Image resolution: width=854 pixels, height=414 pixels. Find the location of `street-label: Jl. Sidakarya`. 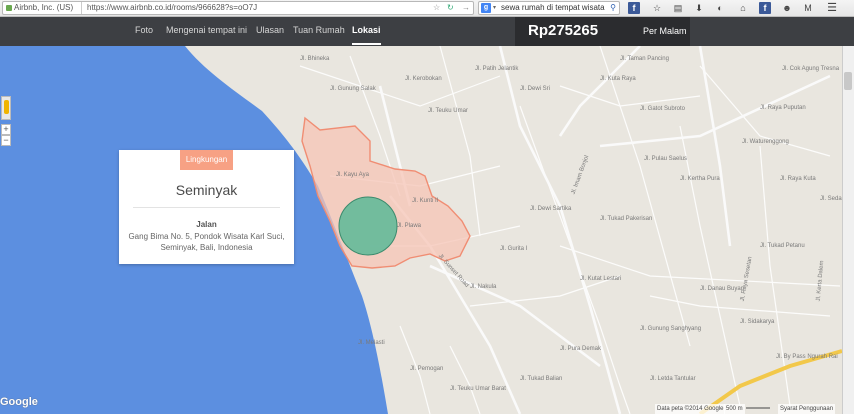

street-label: Jl. Sidakarya is located at coordinates (757, 322).